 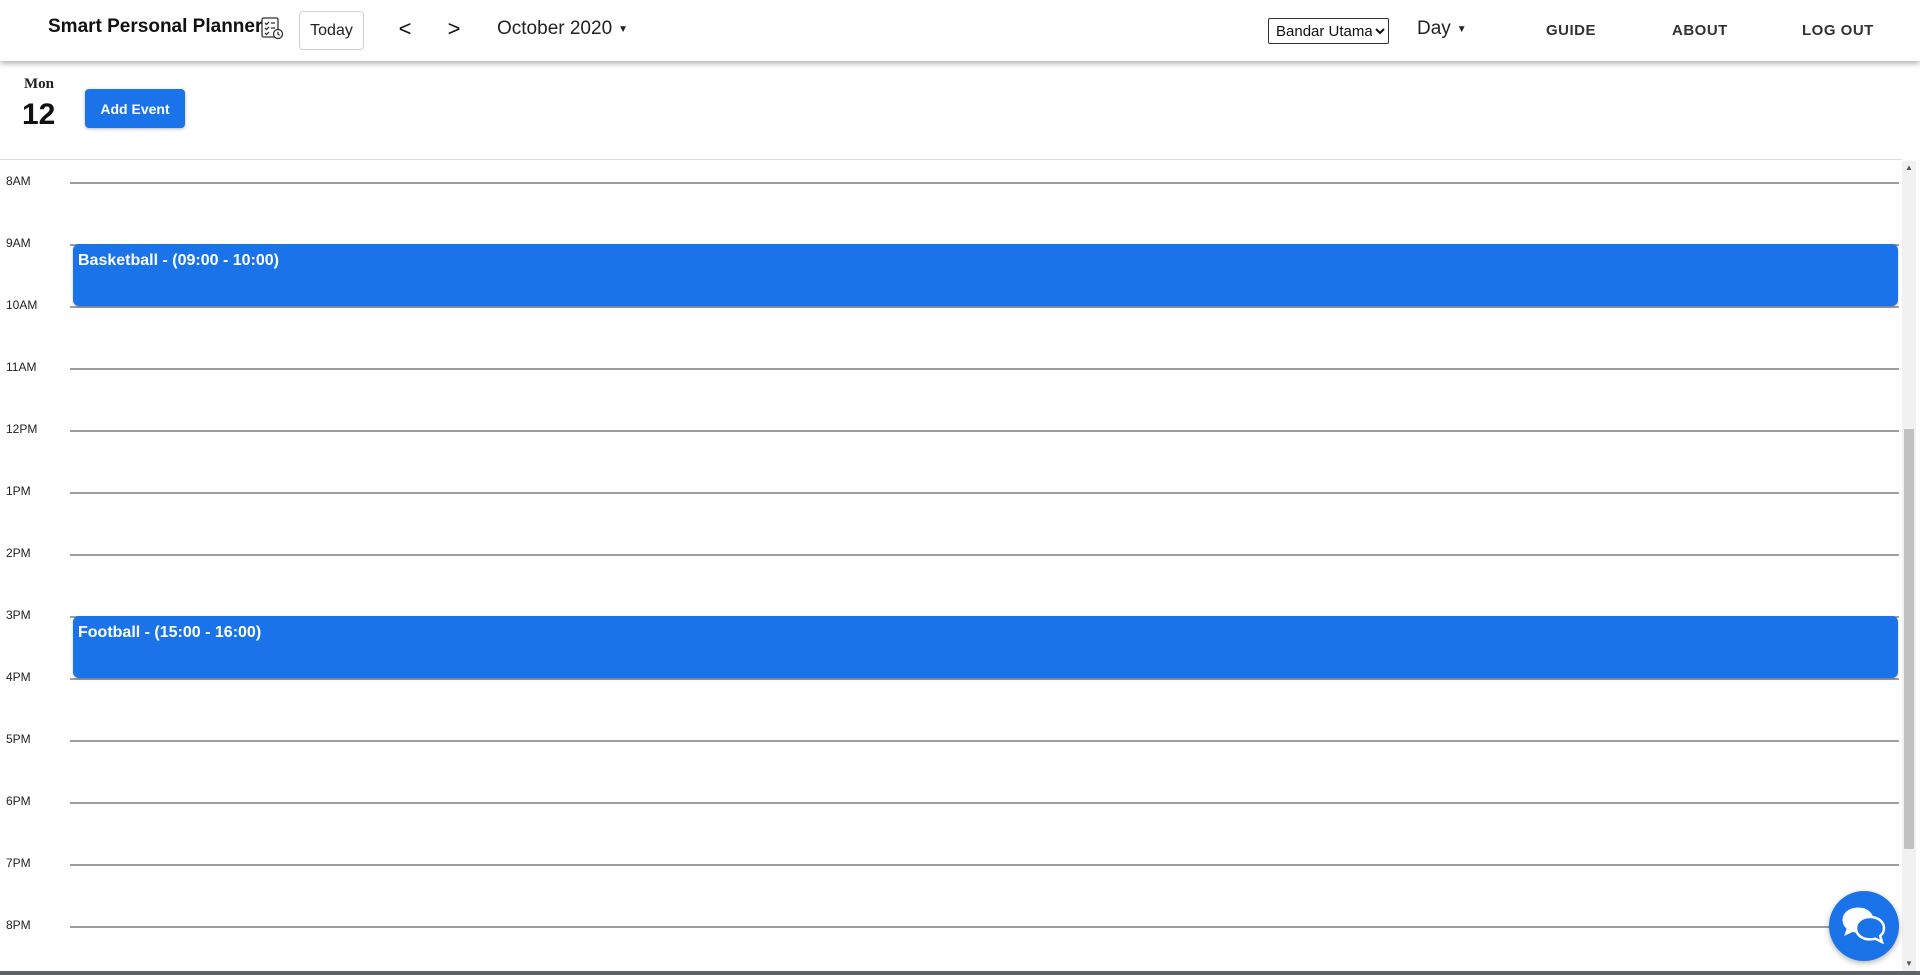 What do you see at coordinates (18, 677) in the screenshot?
I see `time-label: 4PM` at bounding box center [18, 677].